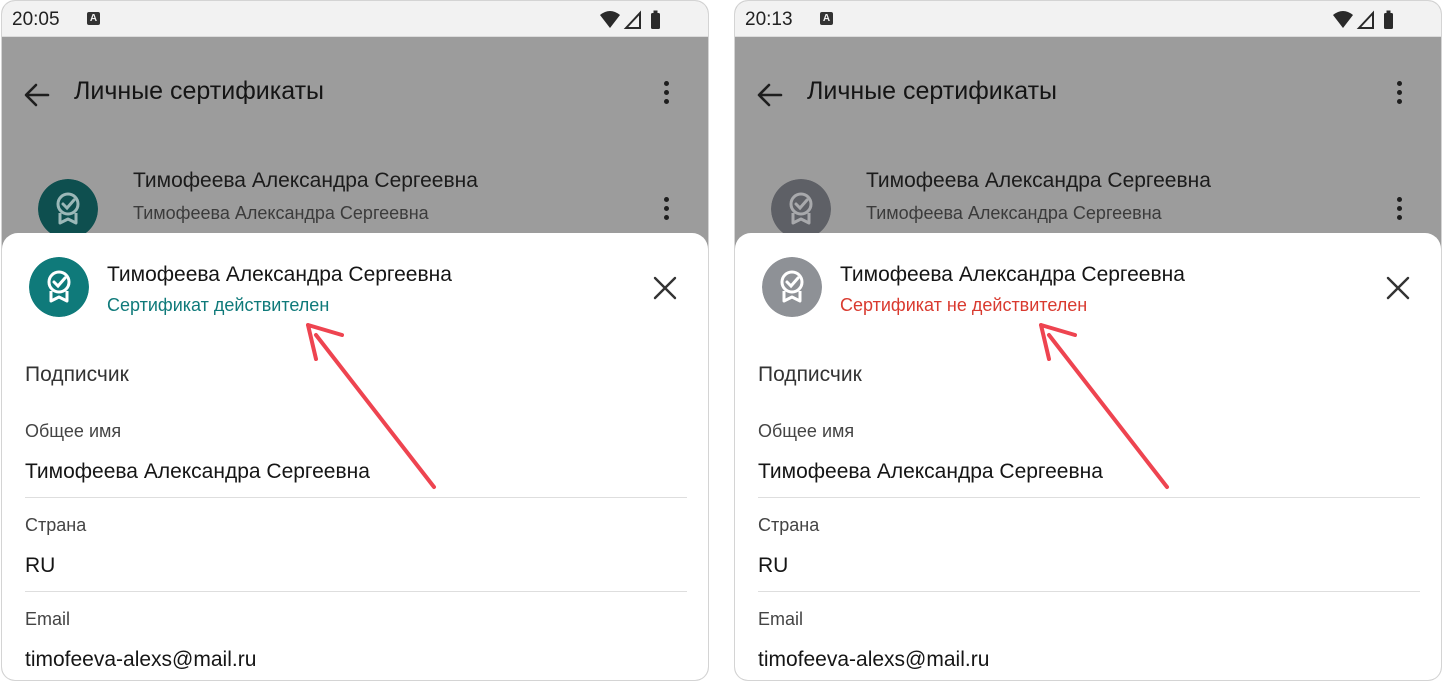  What do you see at coordinates (769, 19) in the screenshot?
I see `status-time: 20:13` at bounding box center [769, 19].